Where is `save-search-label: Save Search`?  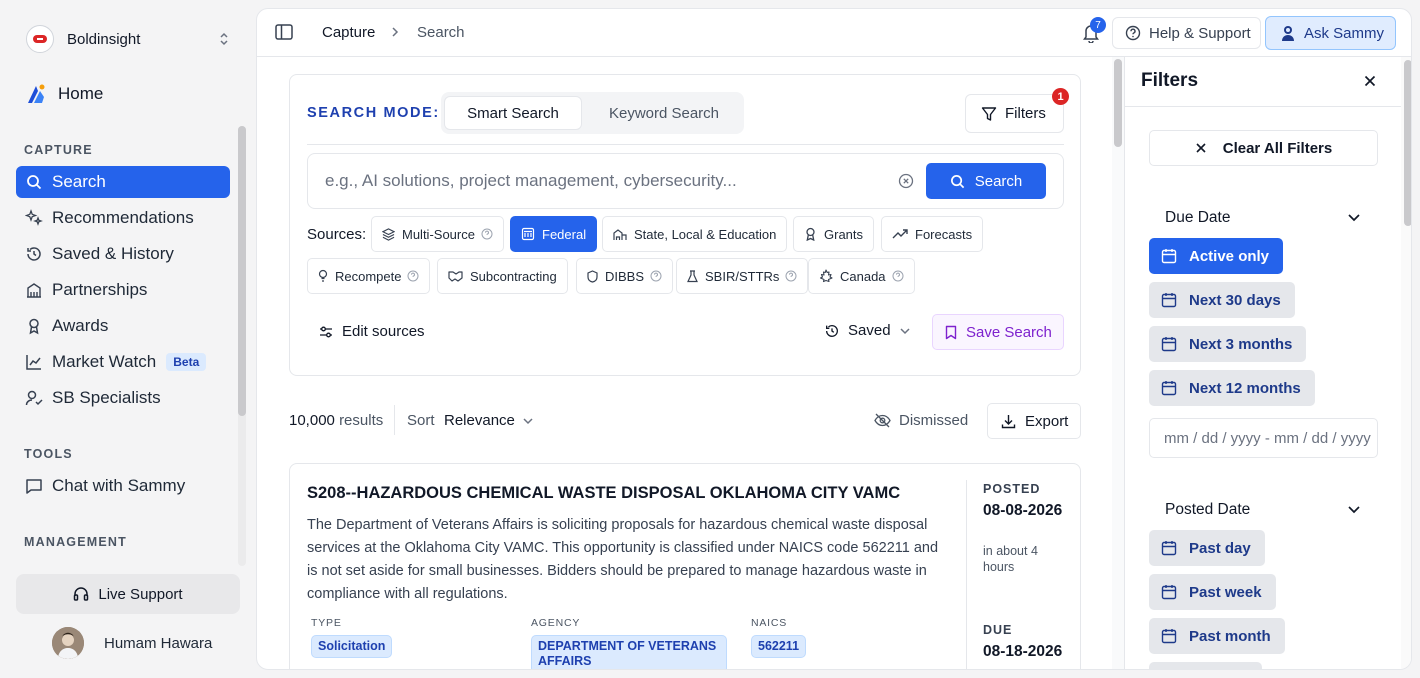 save-search-label: Save Search is located at coordinates (1009, 332).